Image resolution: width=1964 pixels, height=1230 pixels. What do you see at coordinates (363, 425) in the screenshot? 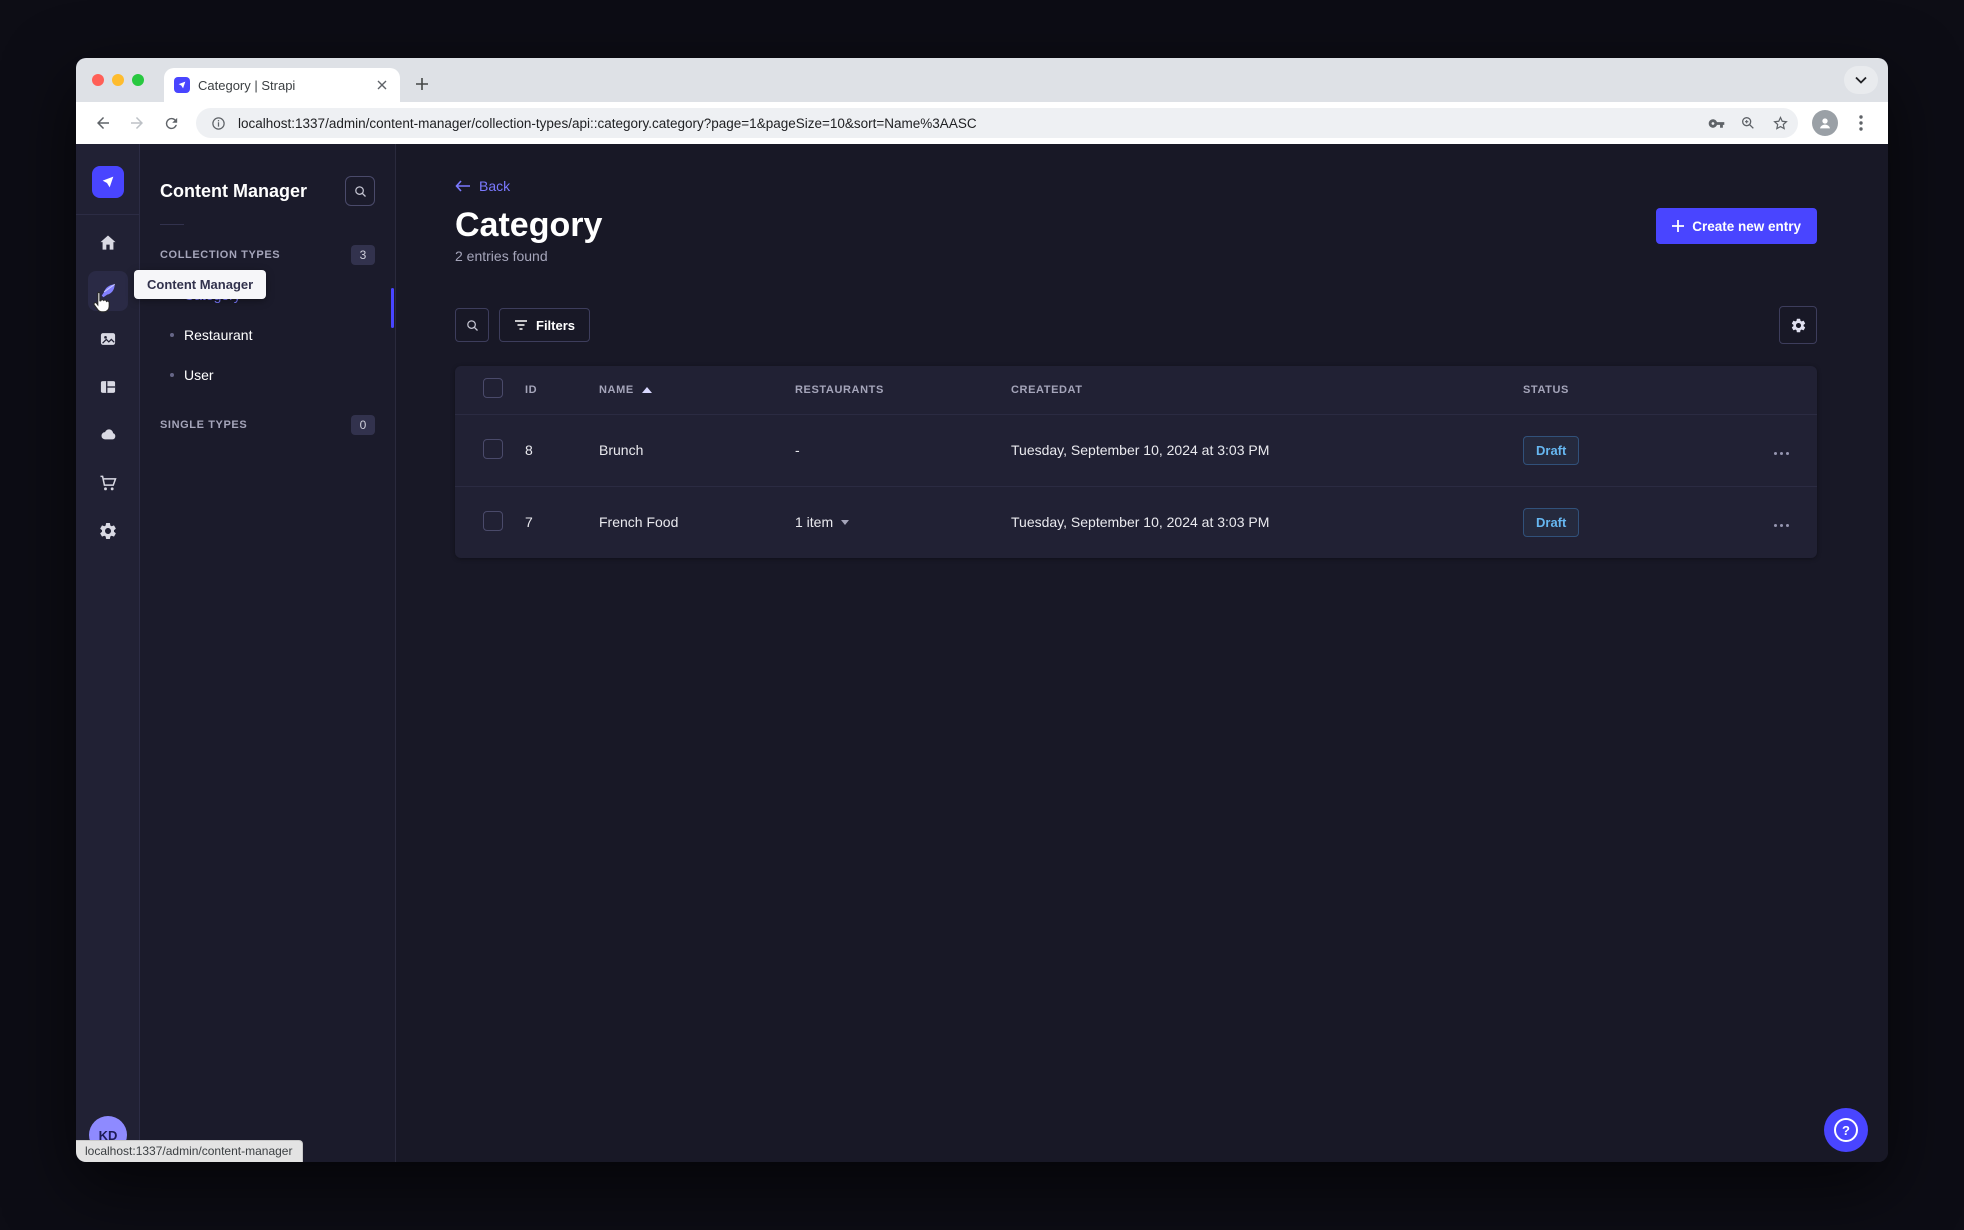
I see `single-types-count-badge: 0` at bounding box center [363, 425].